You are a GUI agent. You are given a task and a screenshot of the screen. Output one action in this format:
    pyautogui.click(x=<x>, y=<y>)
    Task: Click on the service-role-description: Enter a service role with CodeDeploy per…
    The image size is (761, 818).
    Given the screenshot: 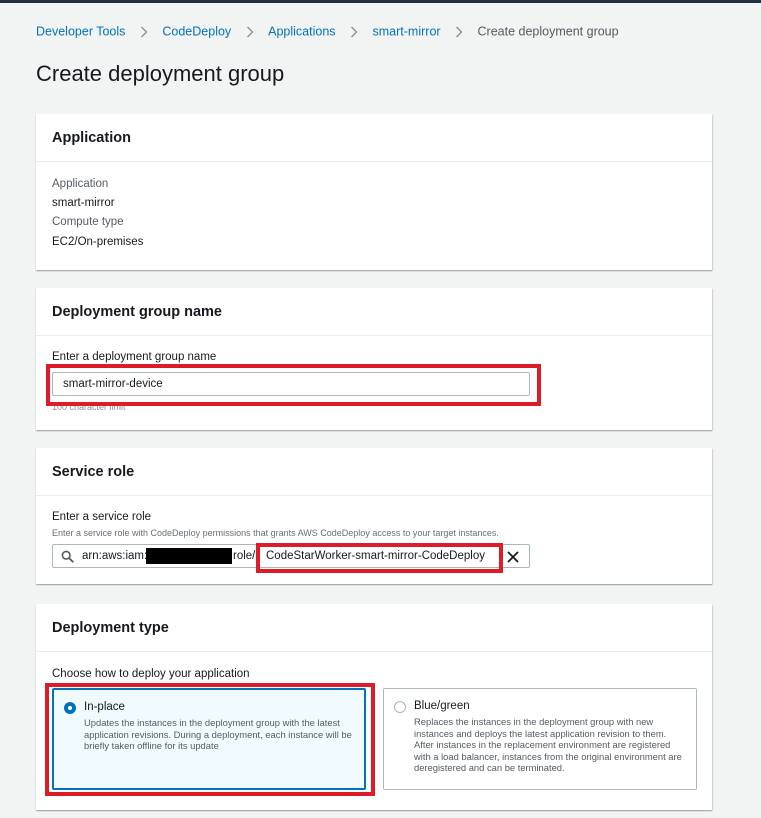 What is the action you would take?
    pyautogui.click(x=275, y=533)
    